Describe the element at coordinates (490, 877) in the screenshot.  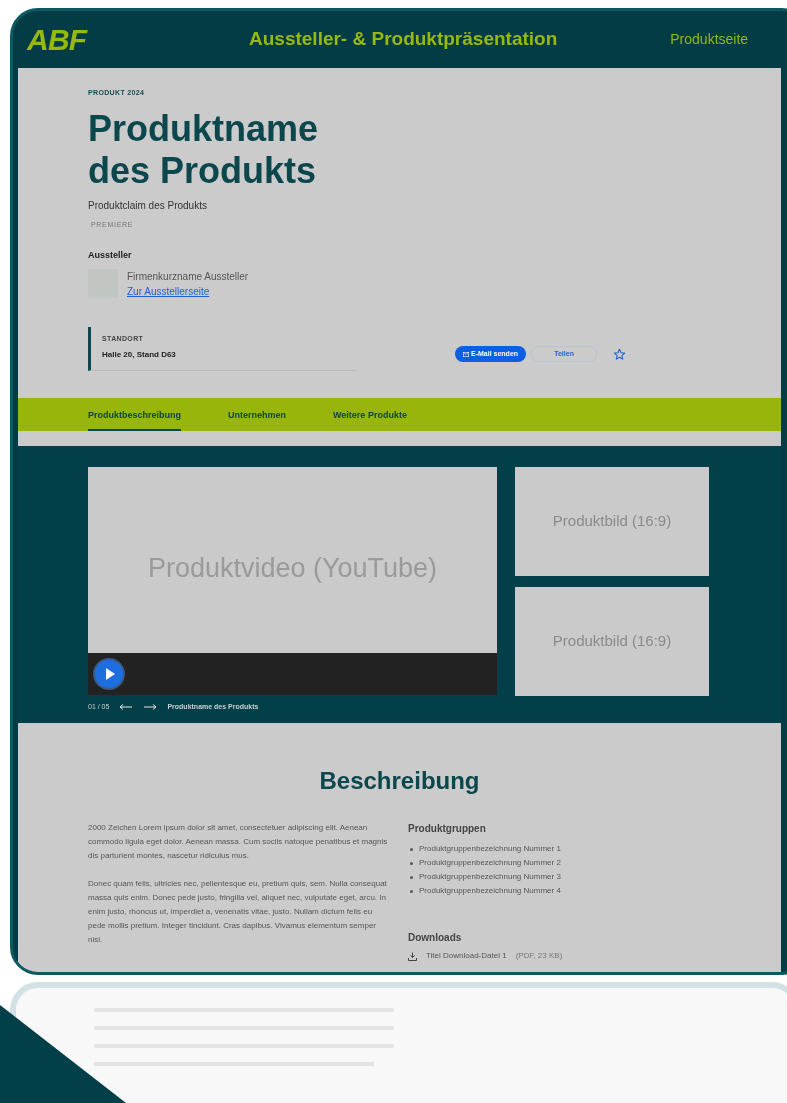
I see `list-item: Produktgruppenbezeichnung Nummer 3` at that location.